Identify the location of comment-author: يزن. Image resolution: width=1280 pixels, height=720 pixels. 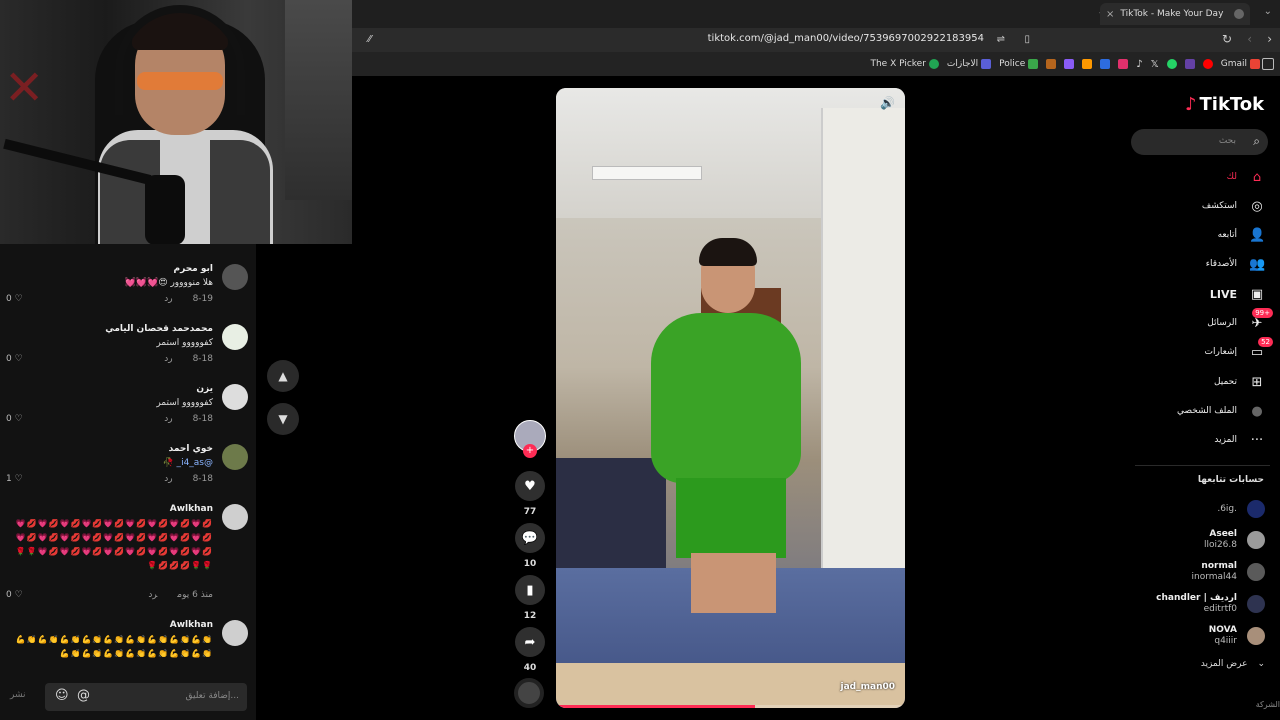
(204, 389).